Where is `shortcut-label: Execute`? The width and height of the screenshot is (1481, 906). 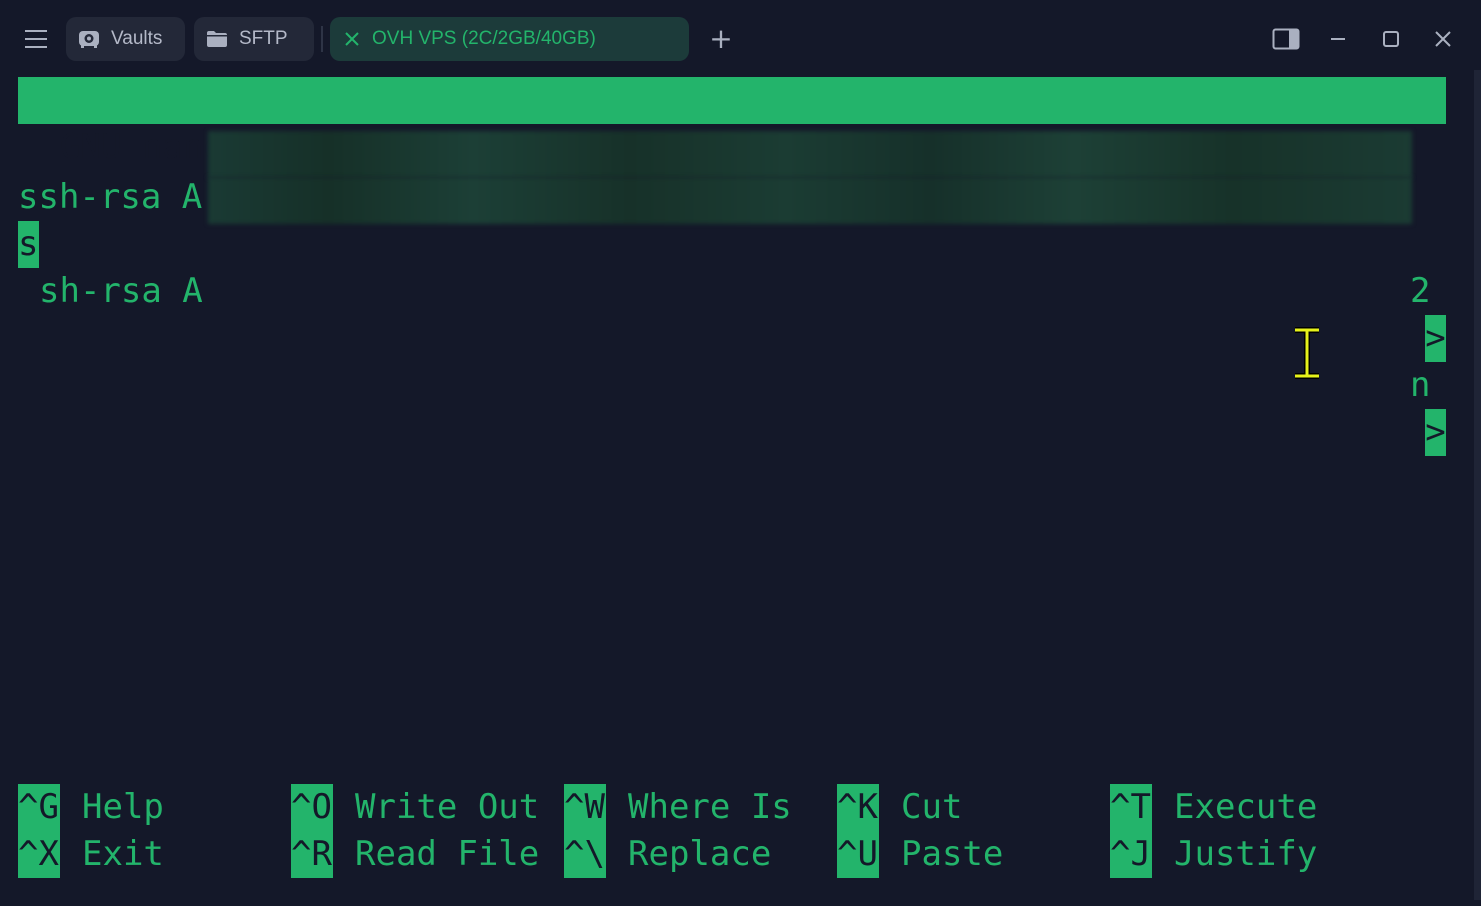
shortcut-label: Execute is located at coordinates (1246, 807).